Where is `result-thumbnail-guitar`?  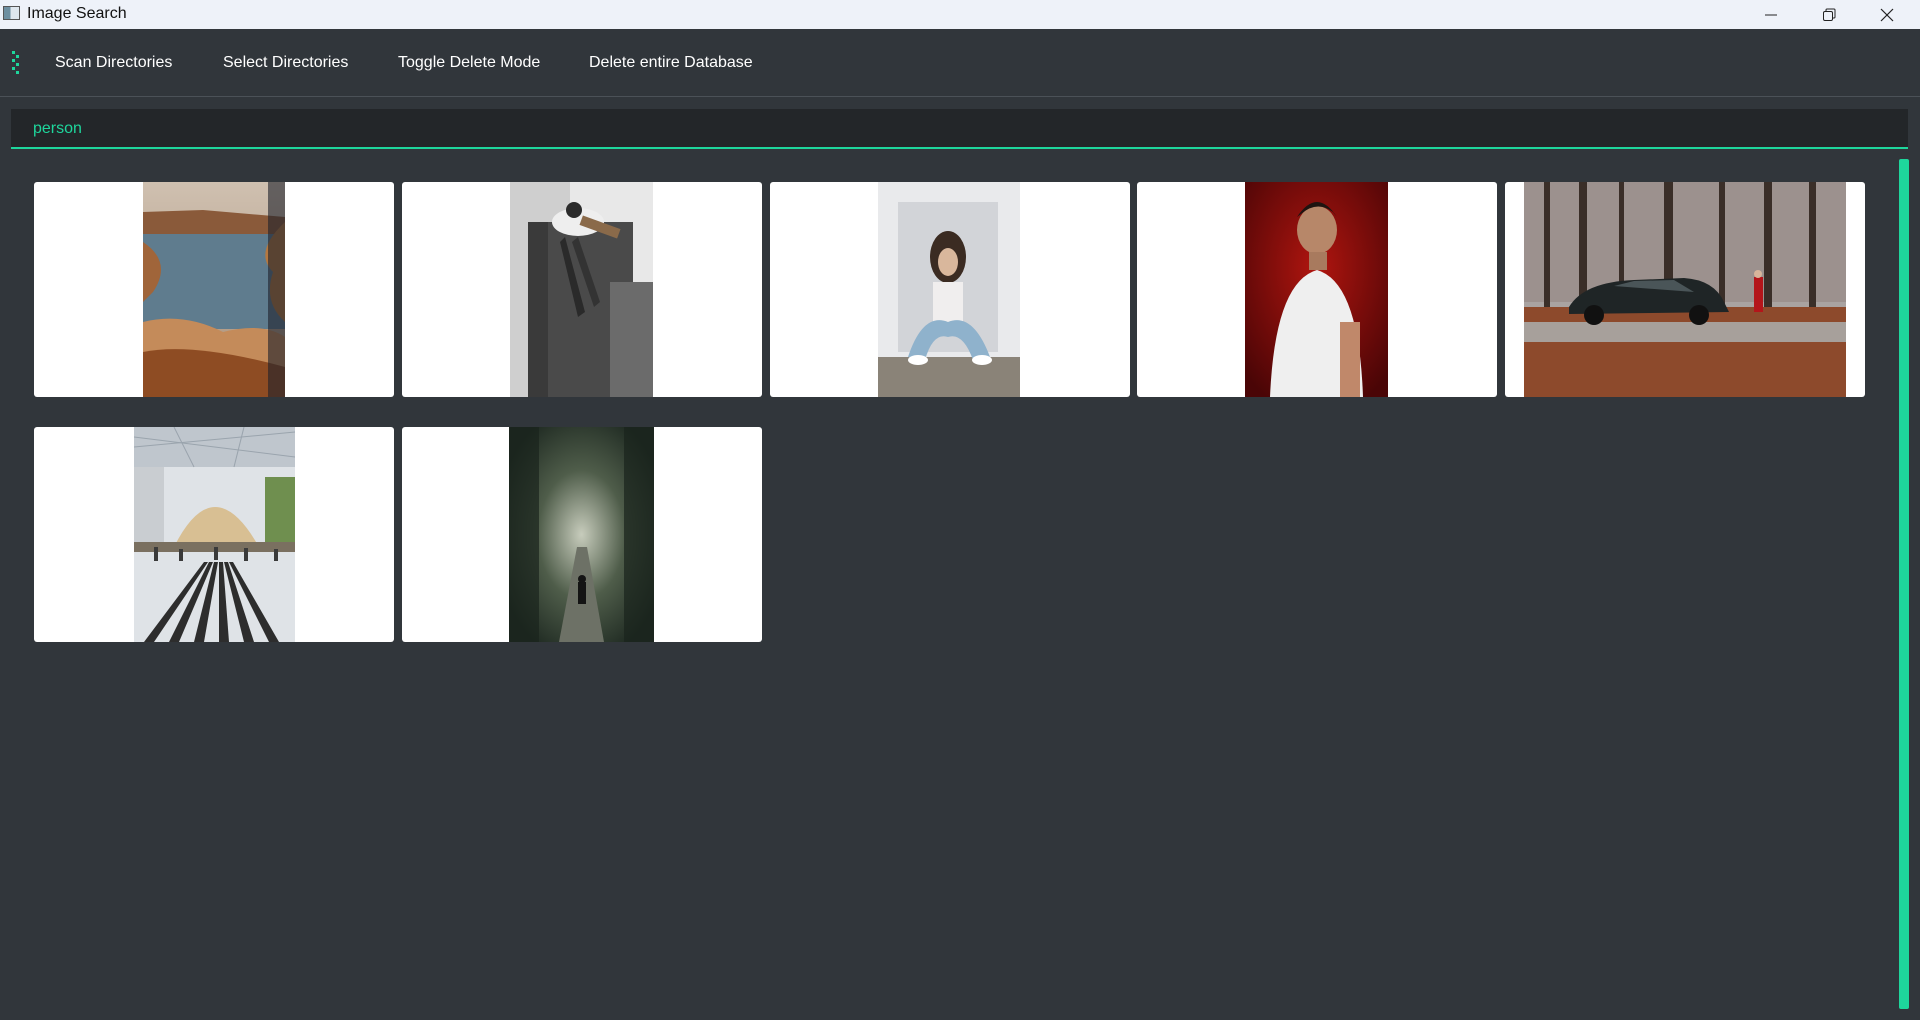 result-thumbnail-guitar is located at coordinates (581, 289).